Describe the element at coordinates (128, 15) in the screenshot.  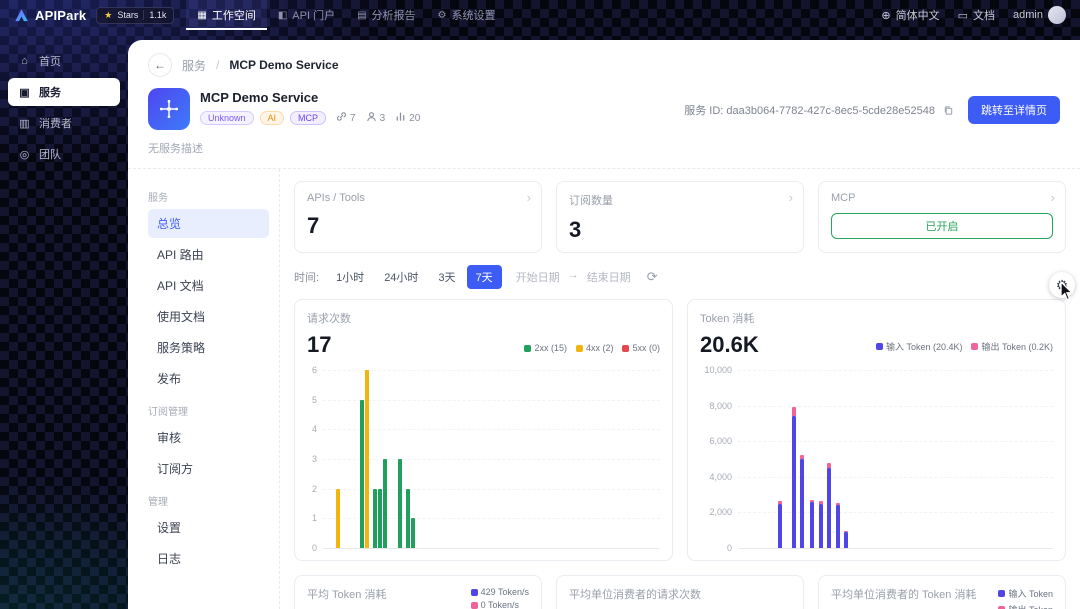
I see `stars-label: Stars` at that location.